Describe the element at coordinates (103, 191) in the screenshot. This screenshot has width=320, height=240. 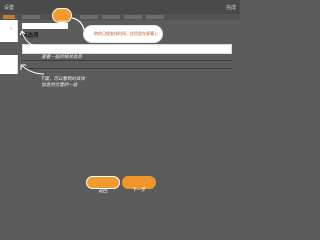
I see `previous-button-label: 返回` at that location.